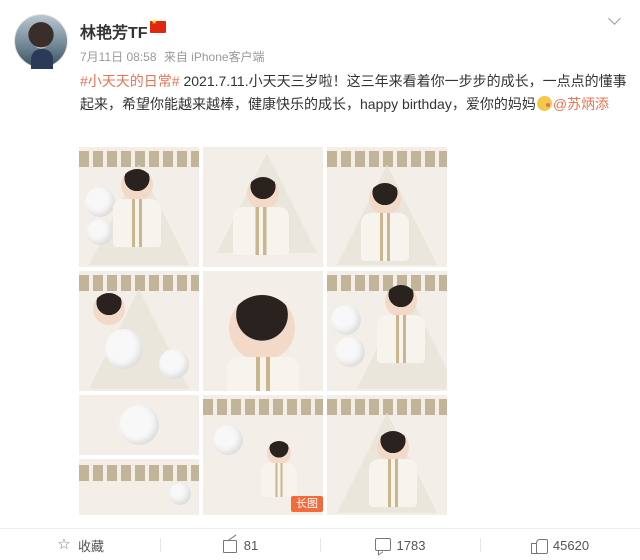 This screenshot has width=640, height=560. What do you see at coordinates (64, 544) in the screenshot?
I see `star-icon: ☆` at bounding box center [64, 544].